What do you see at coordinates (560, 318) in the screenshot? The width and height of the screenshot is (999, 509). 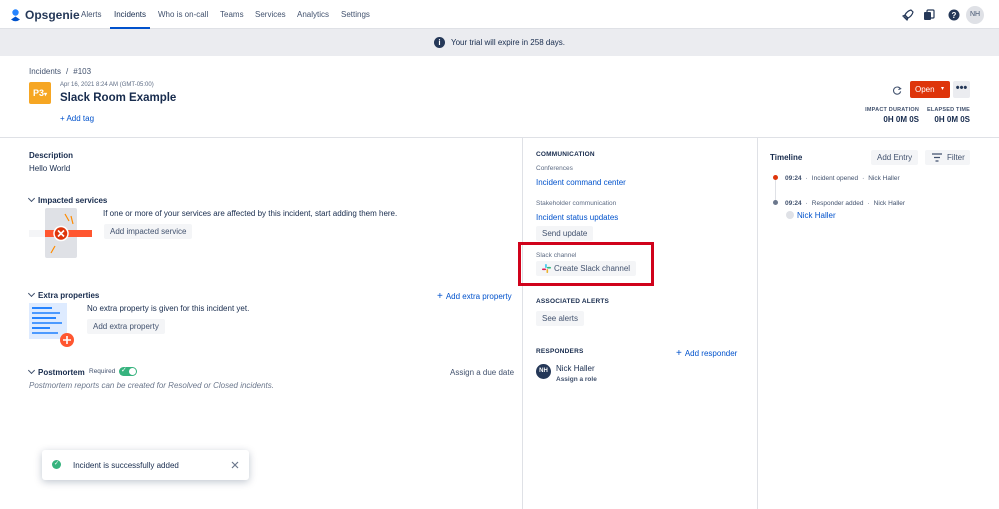 I see `see-alerts-button: See alerts` at bounding box center [560, 318].